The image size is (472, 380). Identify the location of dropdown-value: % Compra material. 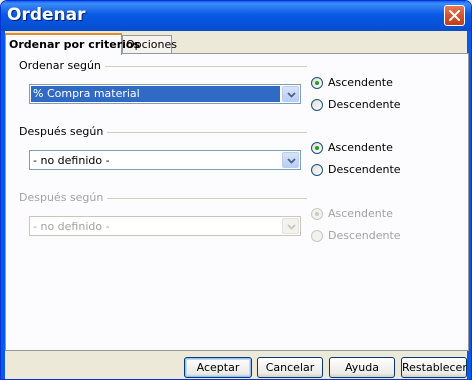
(155, 94).